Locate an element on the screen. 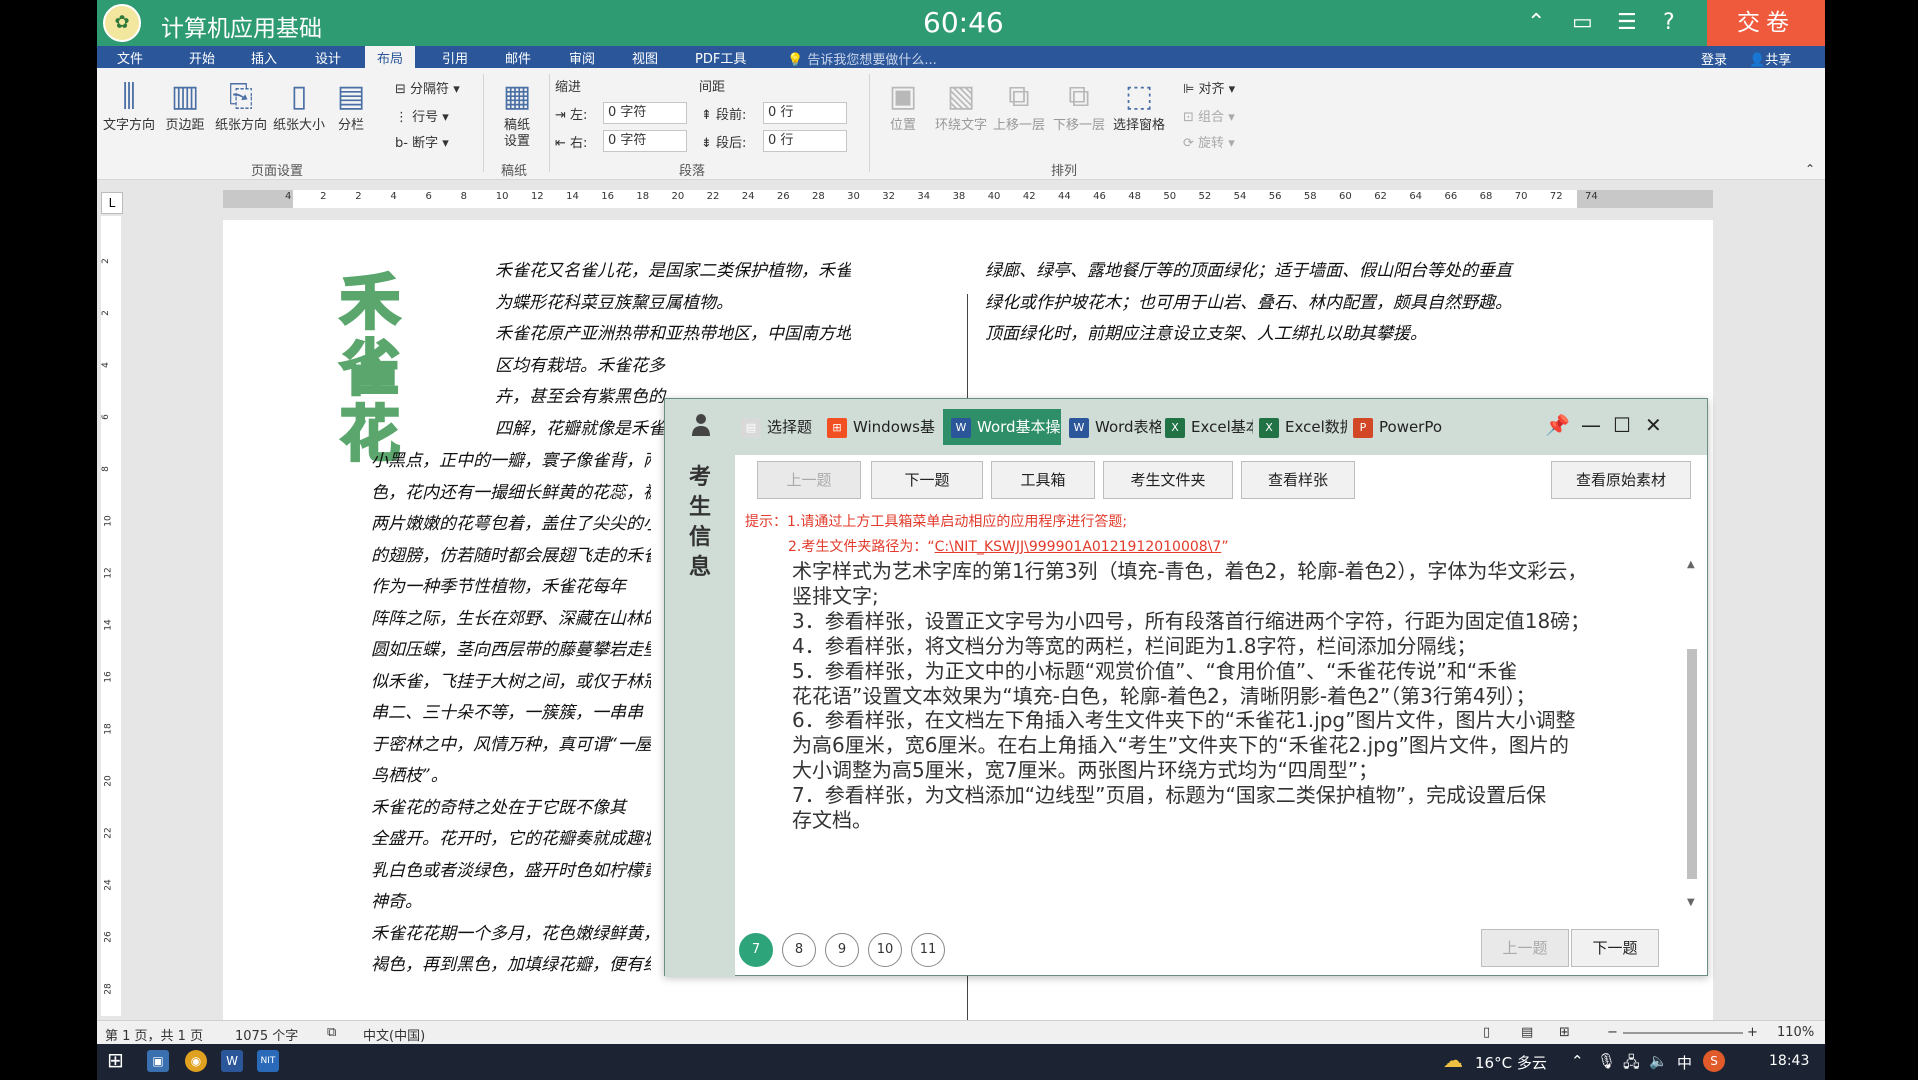 This screenshot has width=1918, height=1080. list-icon: ☰ is located at coordinates (1627, 22).